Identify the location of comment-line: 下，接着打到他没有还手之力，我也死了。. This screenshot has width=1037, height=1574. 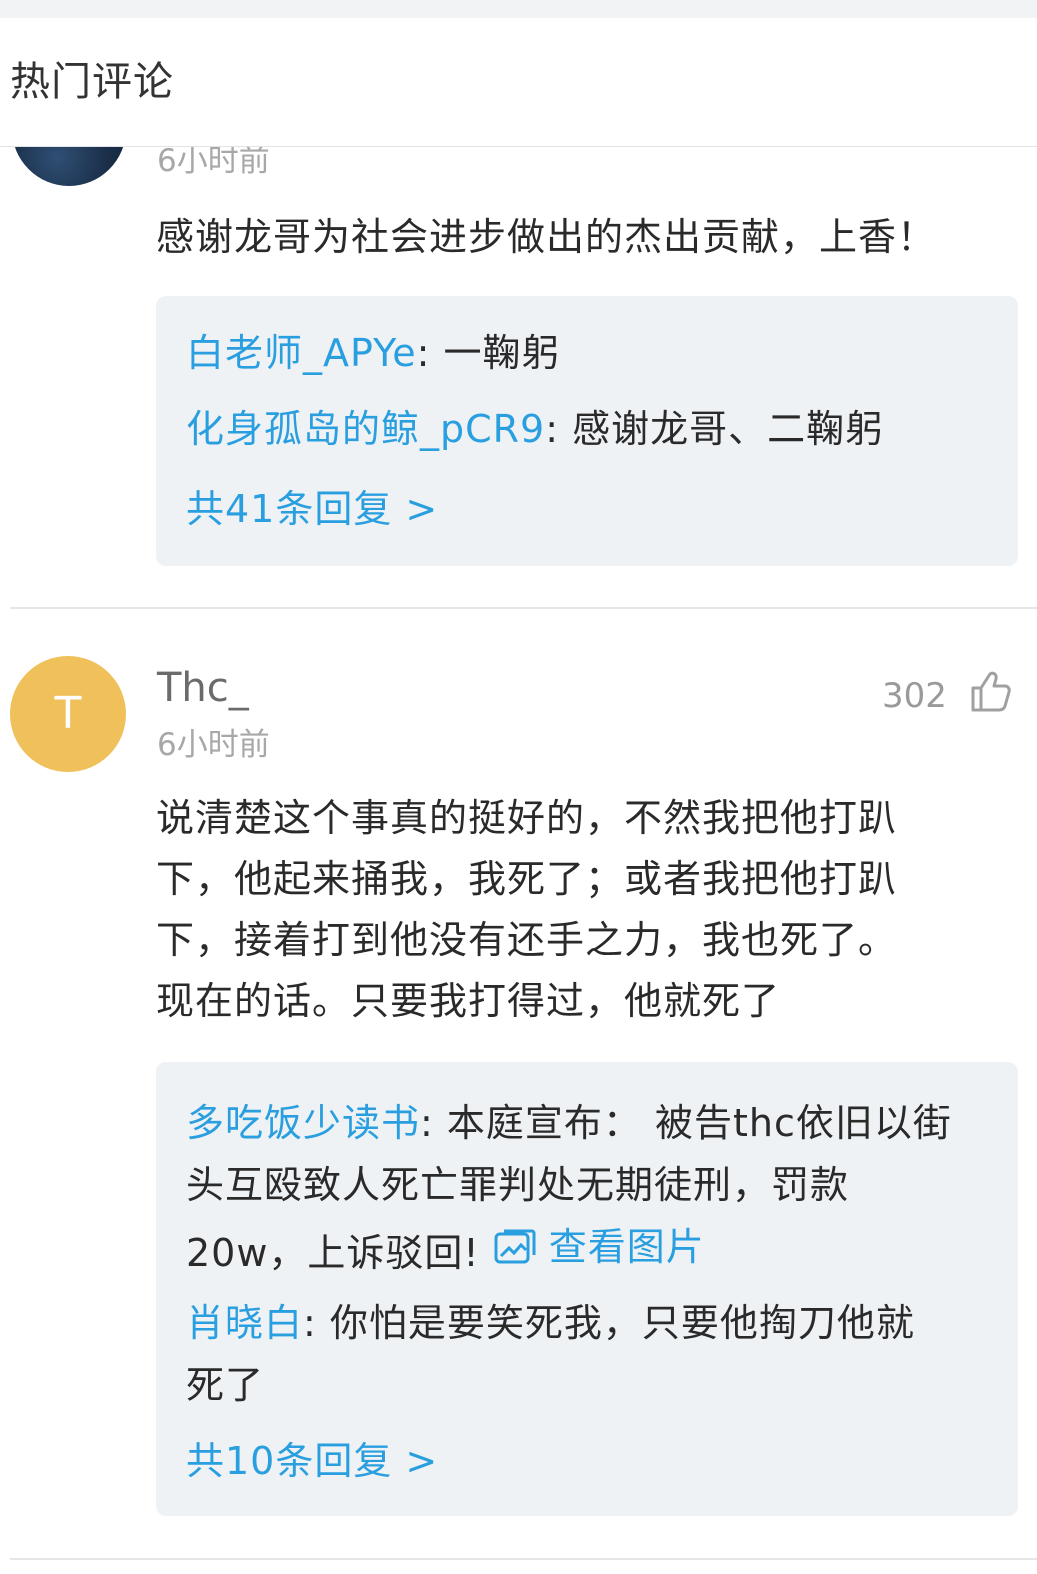
(527, 940).